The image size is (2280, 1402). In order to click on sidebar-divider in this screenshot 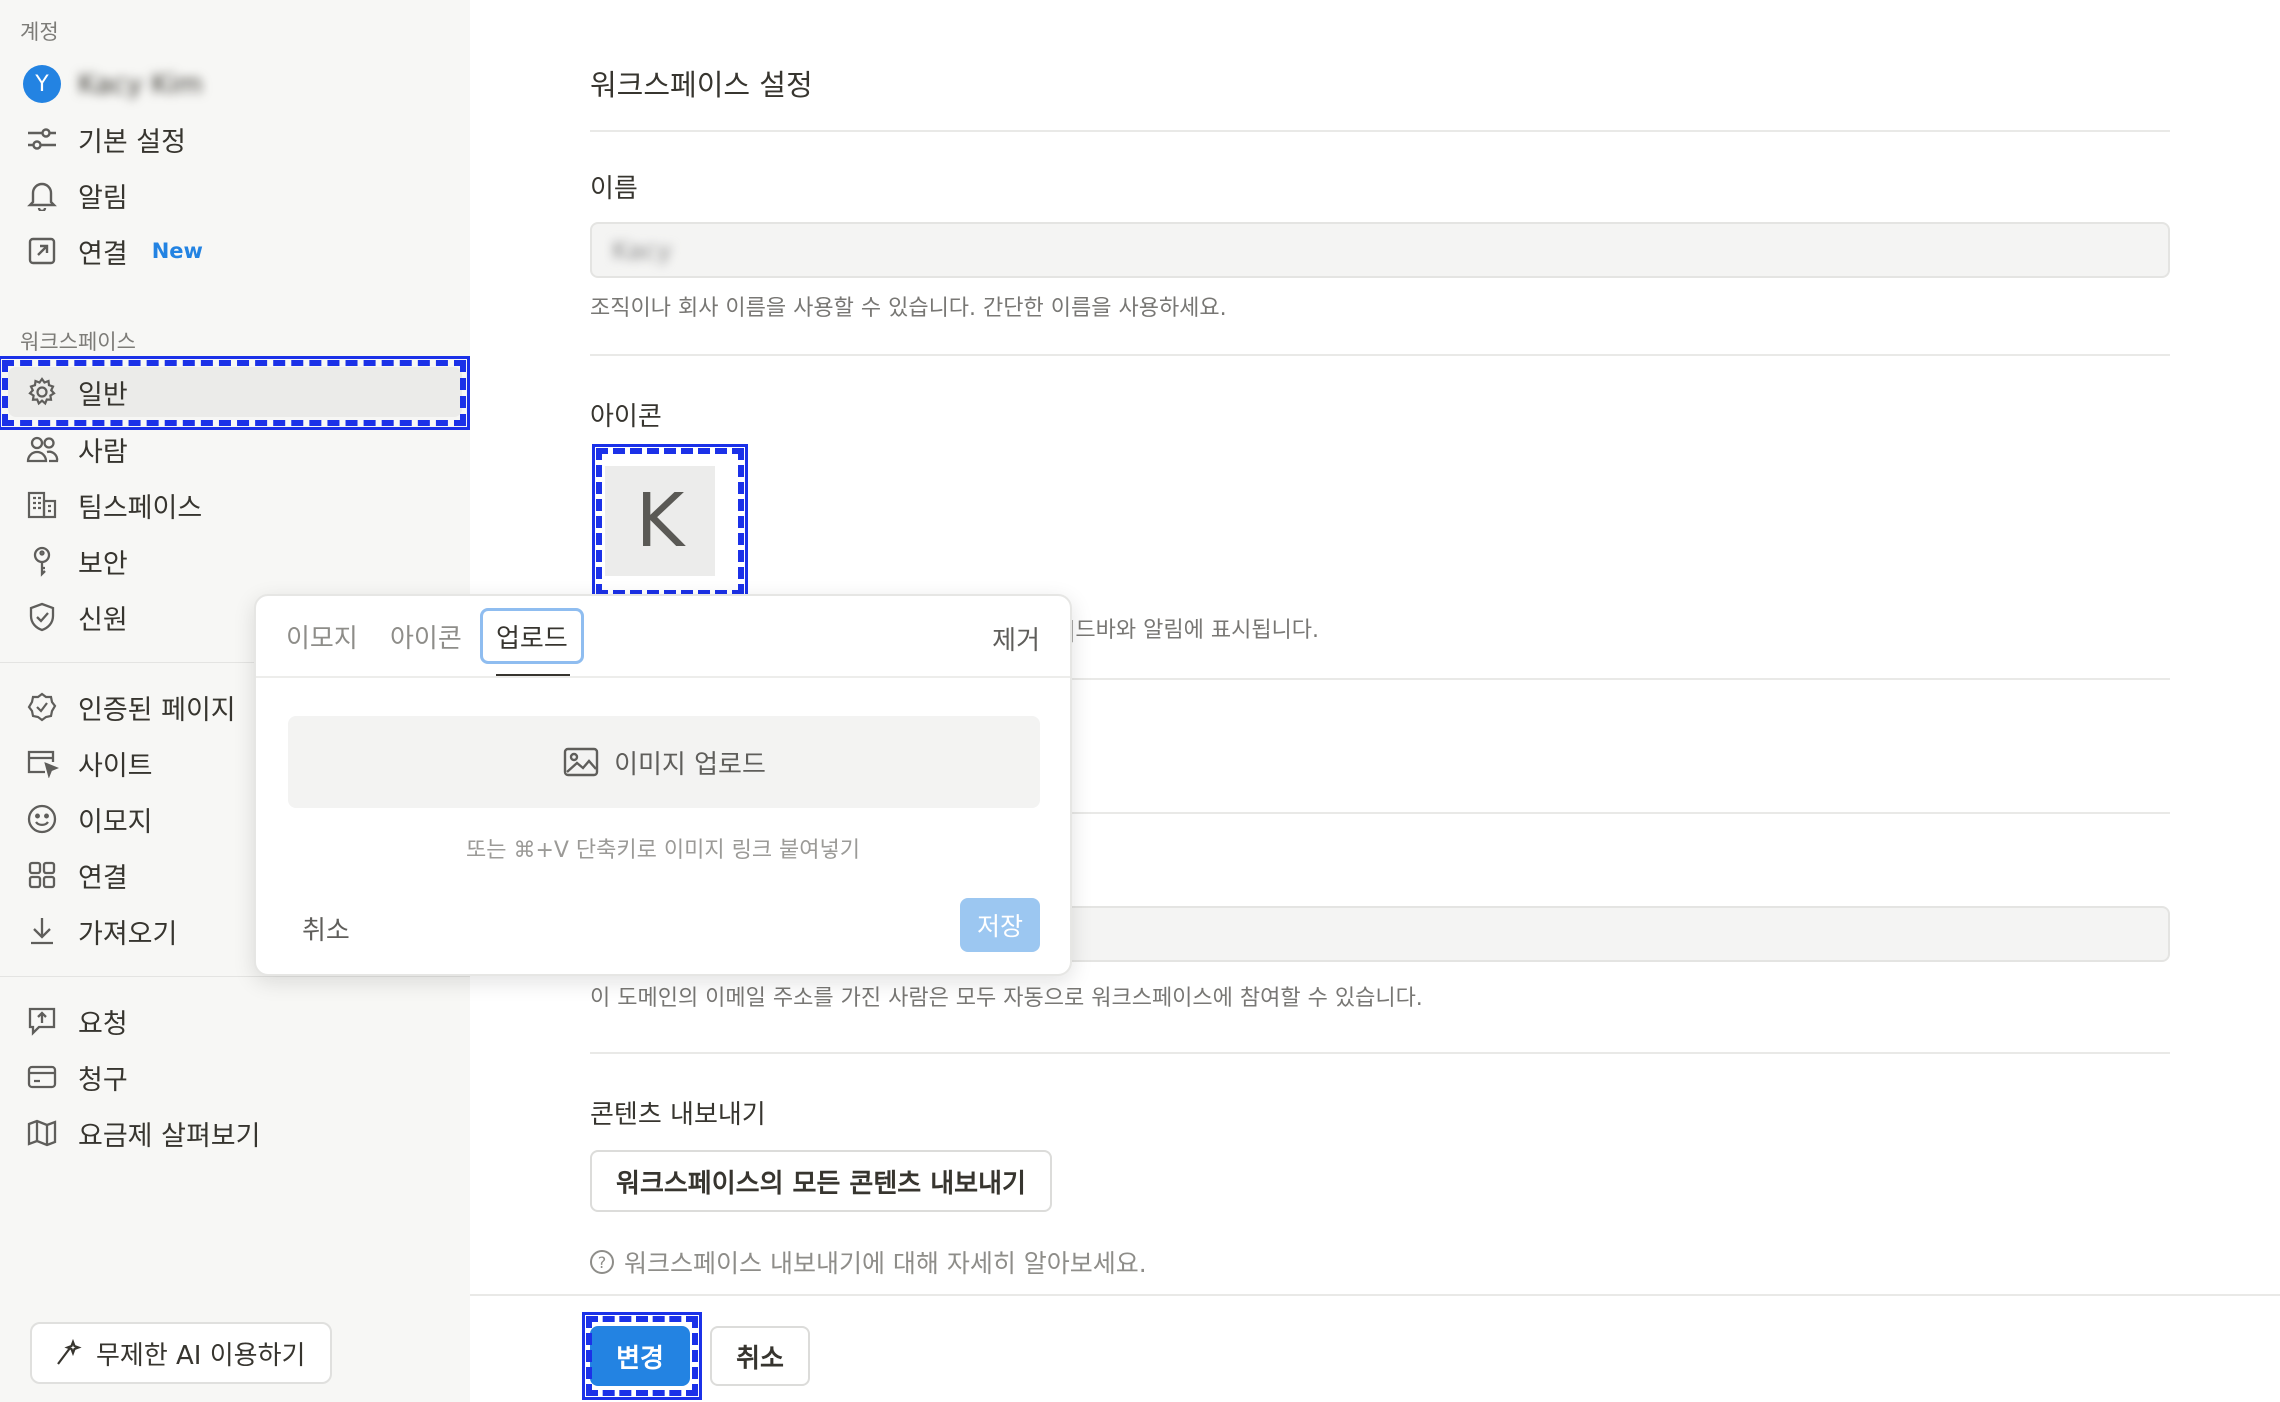, I will do `click(235, 976)`.